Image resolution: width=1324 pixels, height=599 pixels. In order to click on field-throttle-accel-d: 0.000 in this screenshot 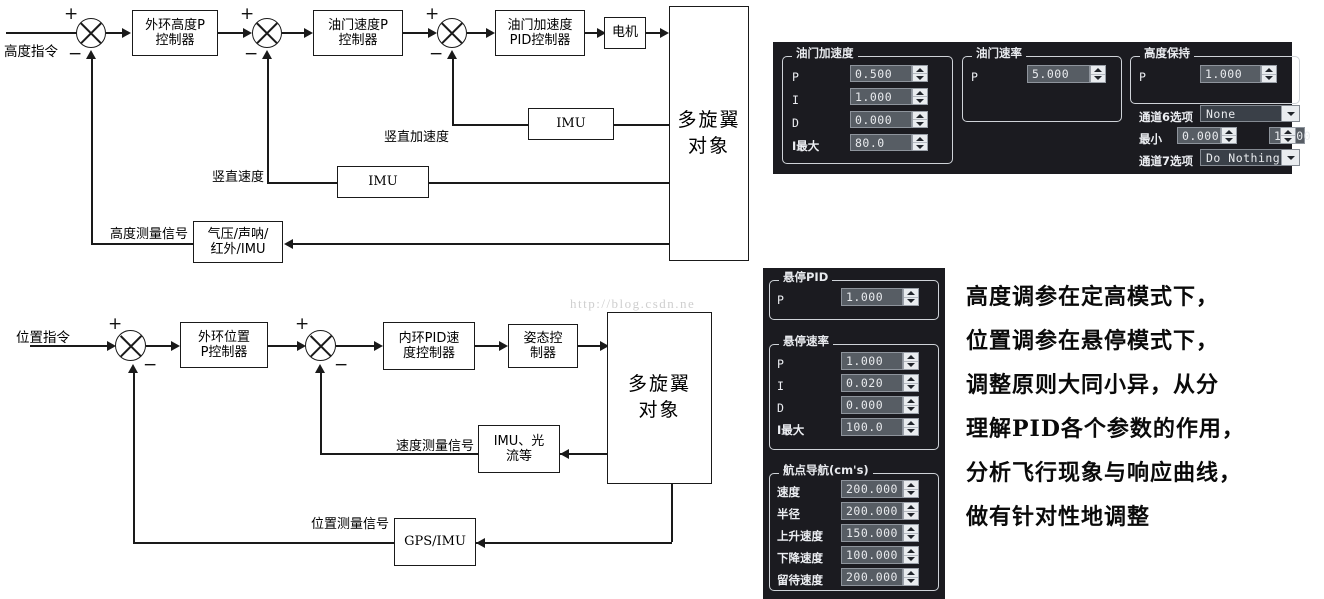, I will do `click(881, 119)`.